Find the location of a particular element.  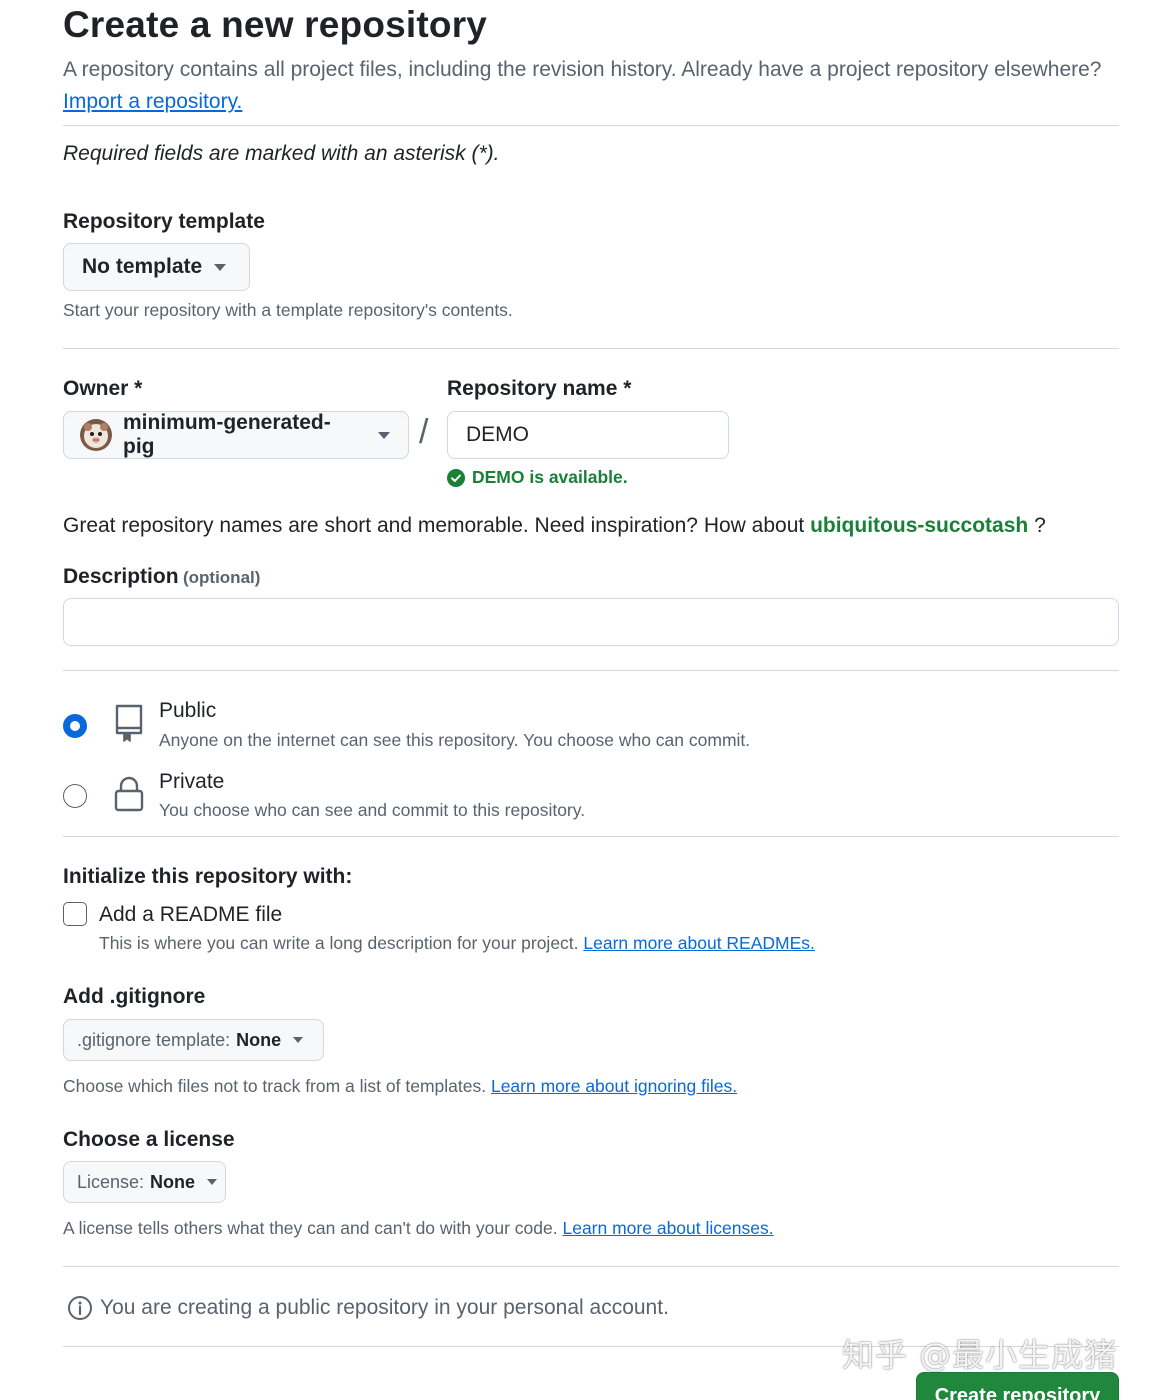

owner-select-value: minimum-generated-pig is located at coordinates (227, 434).